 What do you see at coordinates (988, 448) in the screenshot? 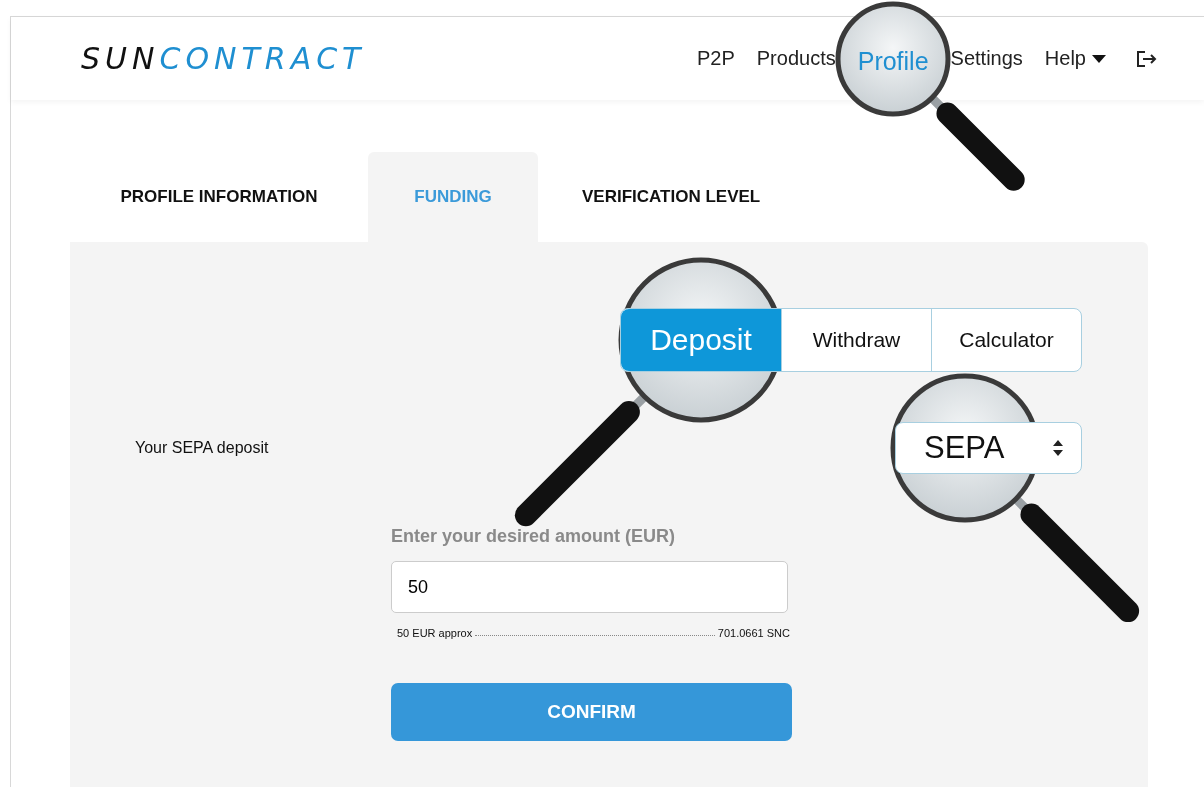
I see `method-select: SEPA` at bounding box center [988, 448].